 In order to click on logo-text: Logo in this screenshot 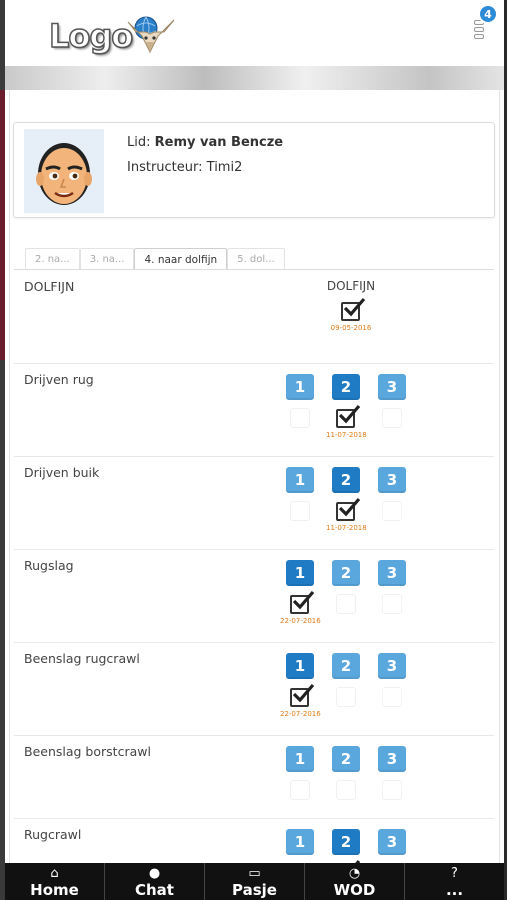, I will do `click(91, 36)`.